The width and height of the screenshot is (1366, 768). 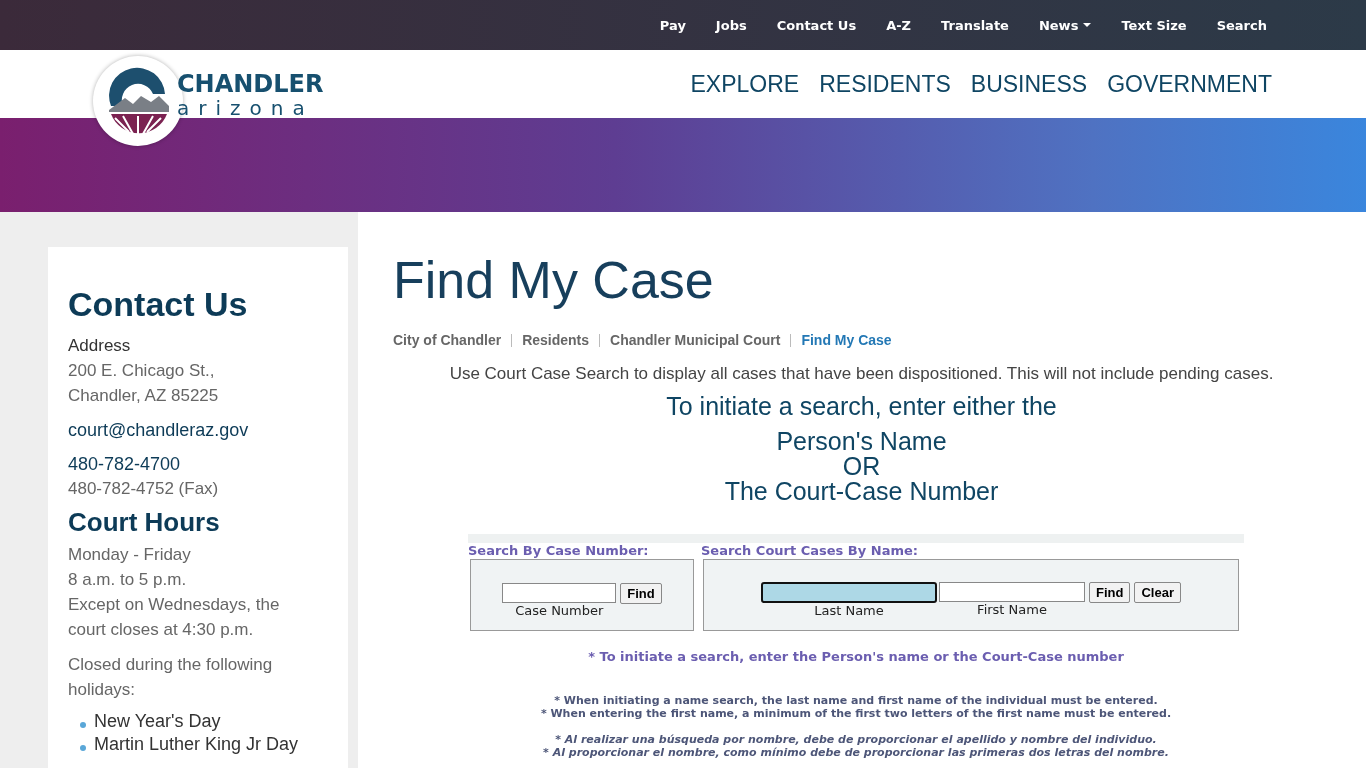 What do you see at coordinates (1157, 592) in the screenshot?
I see `form-button: Clear` at bounding box center [1157, 592].